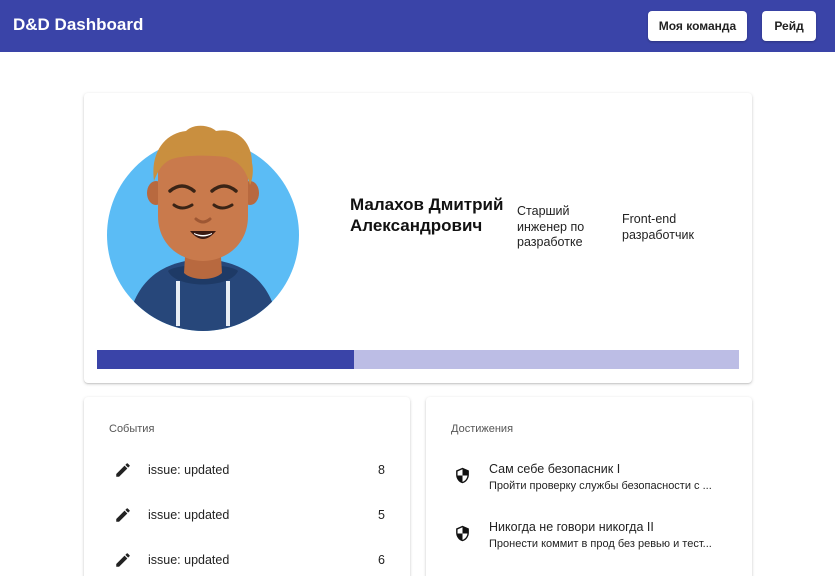 This screenshot has height=576, width=835. What do you see at coordinates (571, 527) in the screenshot?
I see `achievement-title: Никогда не говори никогда II` at bounding box center [571, 527].